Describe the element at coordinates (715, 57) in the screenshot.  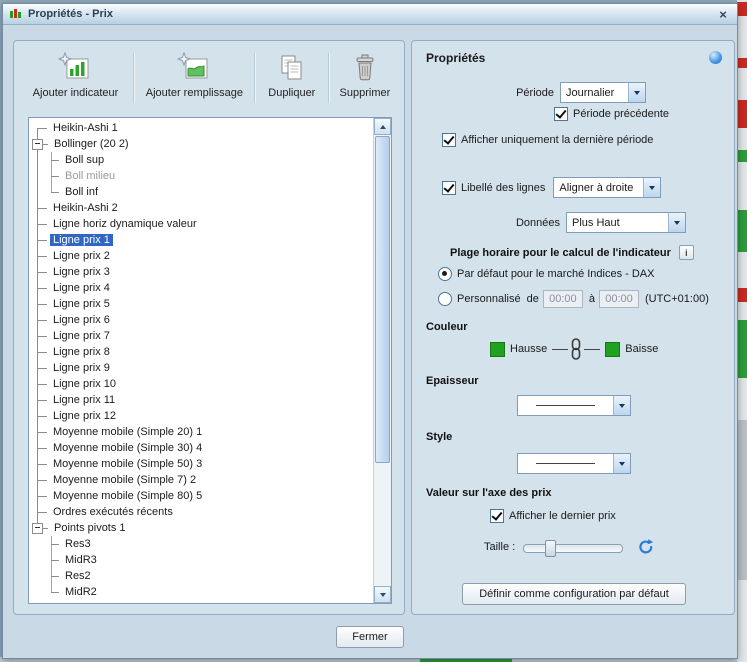
I see `help-sphere-icon` at that location.